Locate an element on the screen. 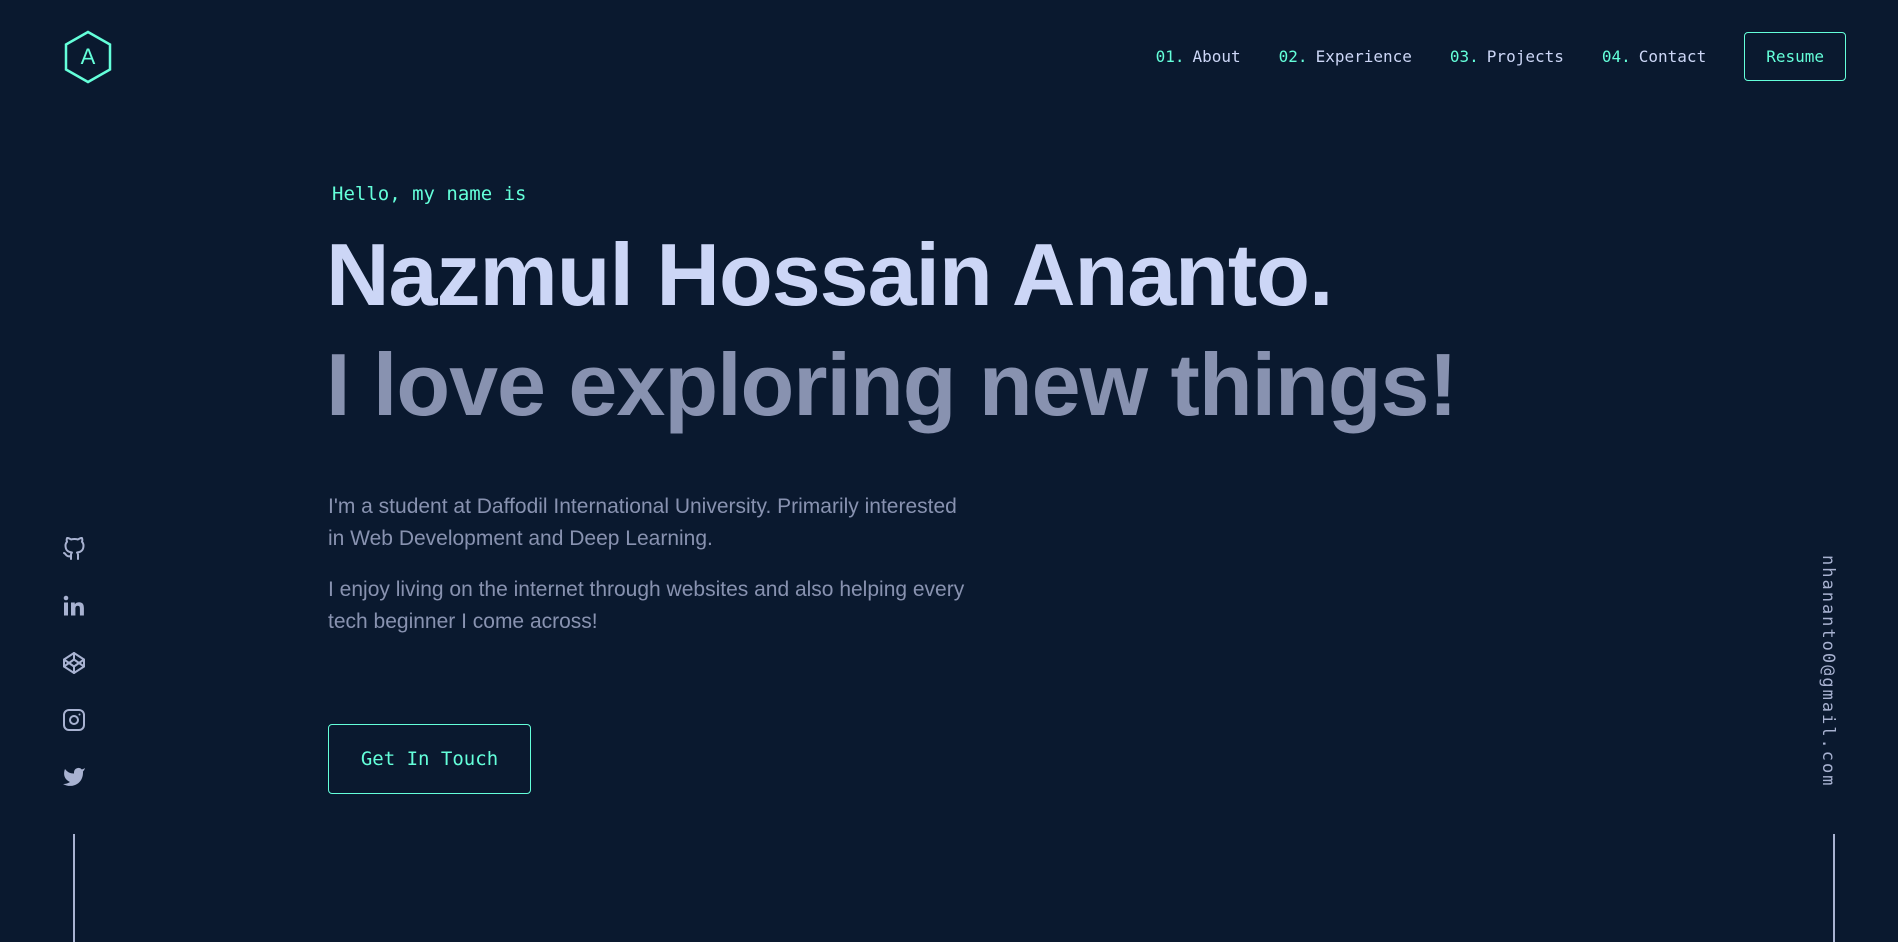  twitter-link is located at coordinates (74, 777).